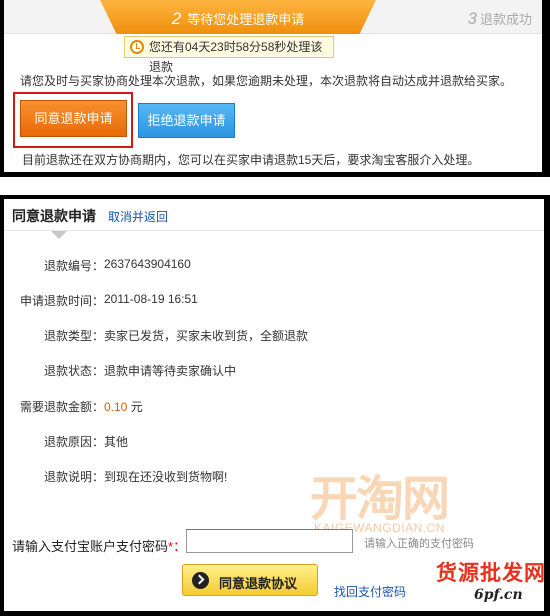 The height and width of the screenshot is (616, 550). Describe the element at coordinates (186, 120) in the screenshot. I see `reject-refund-button: 拒绝退款申请` at that location.